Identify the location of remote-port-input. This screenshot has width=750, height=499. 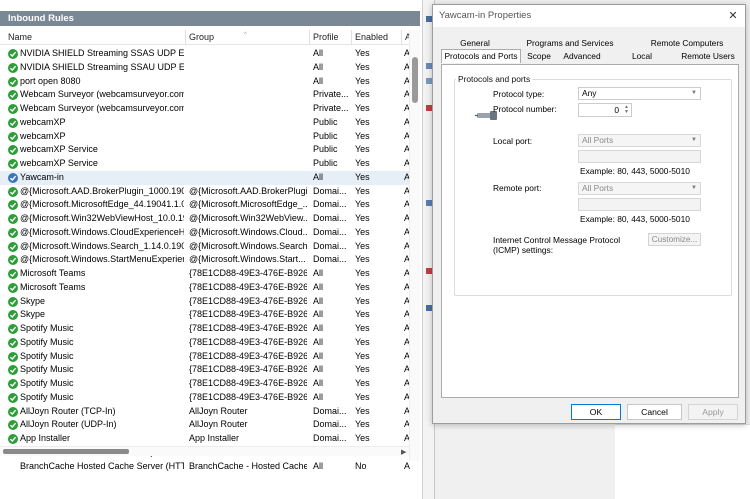
(639, 204).